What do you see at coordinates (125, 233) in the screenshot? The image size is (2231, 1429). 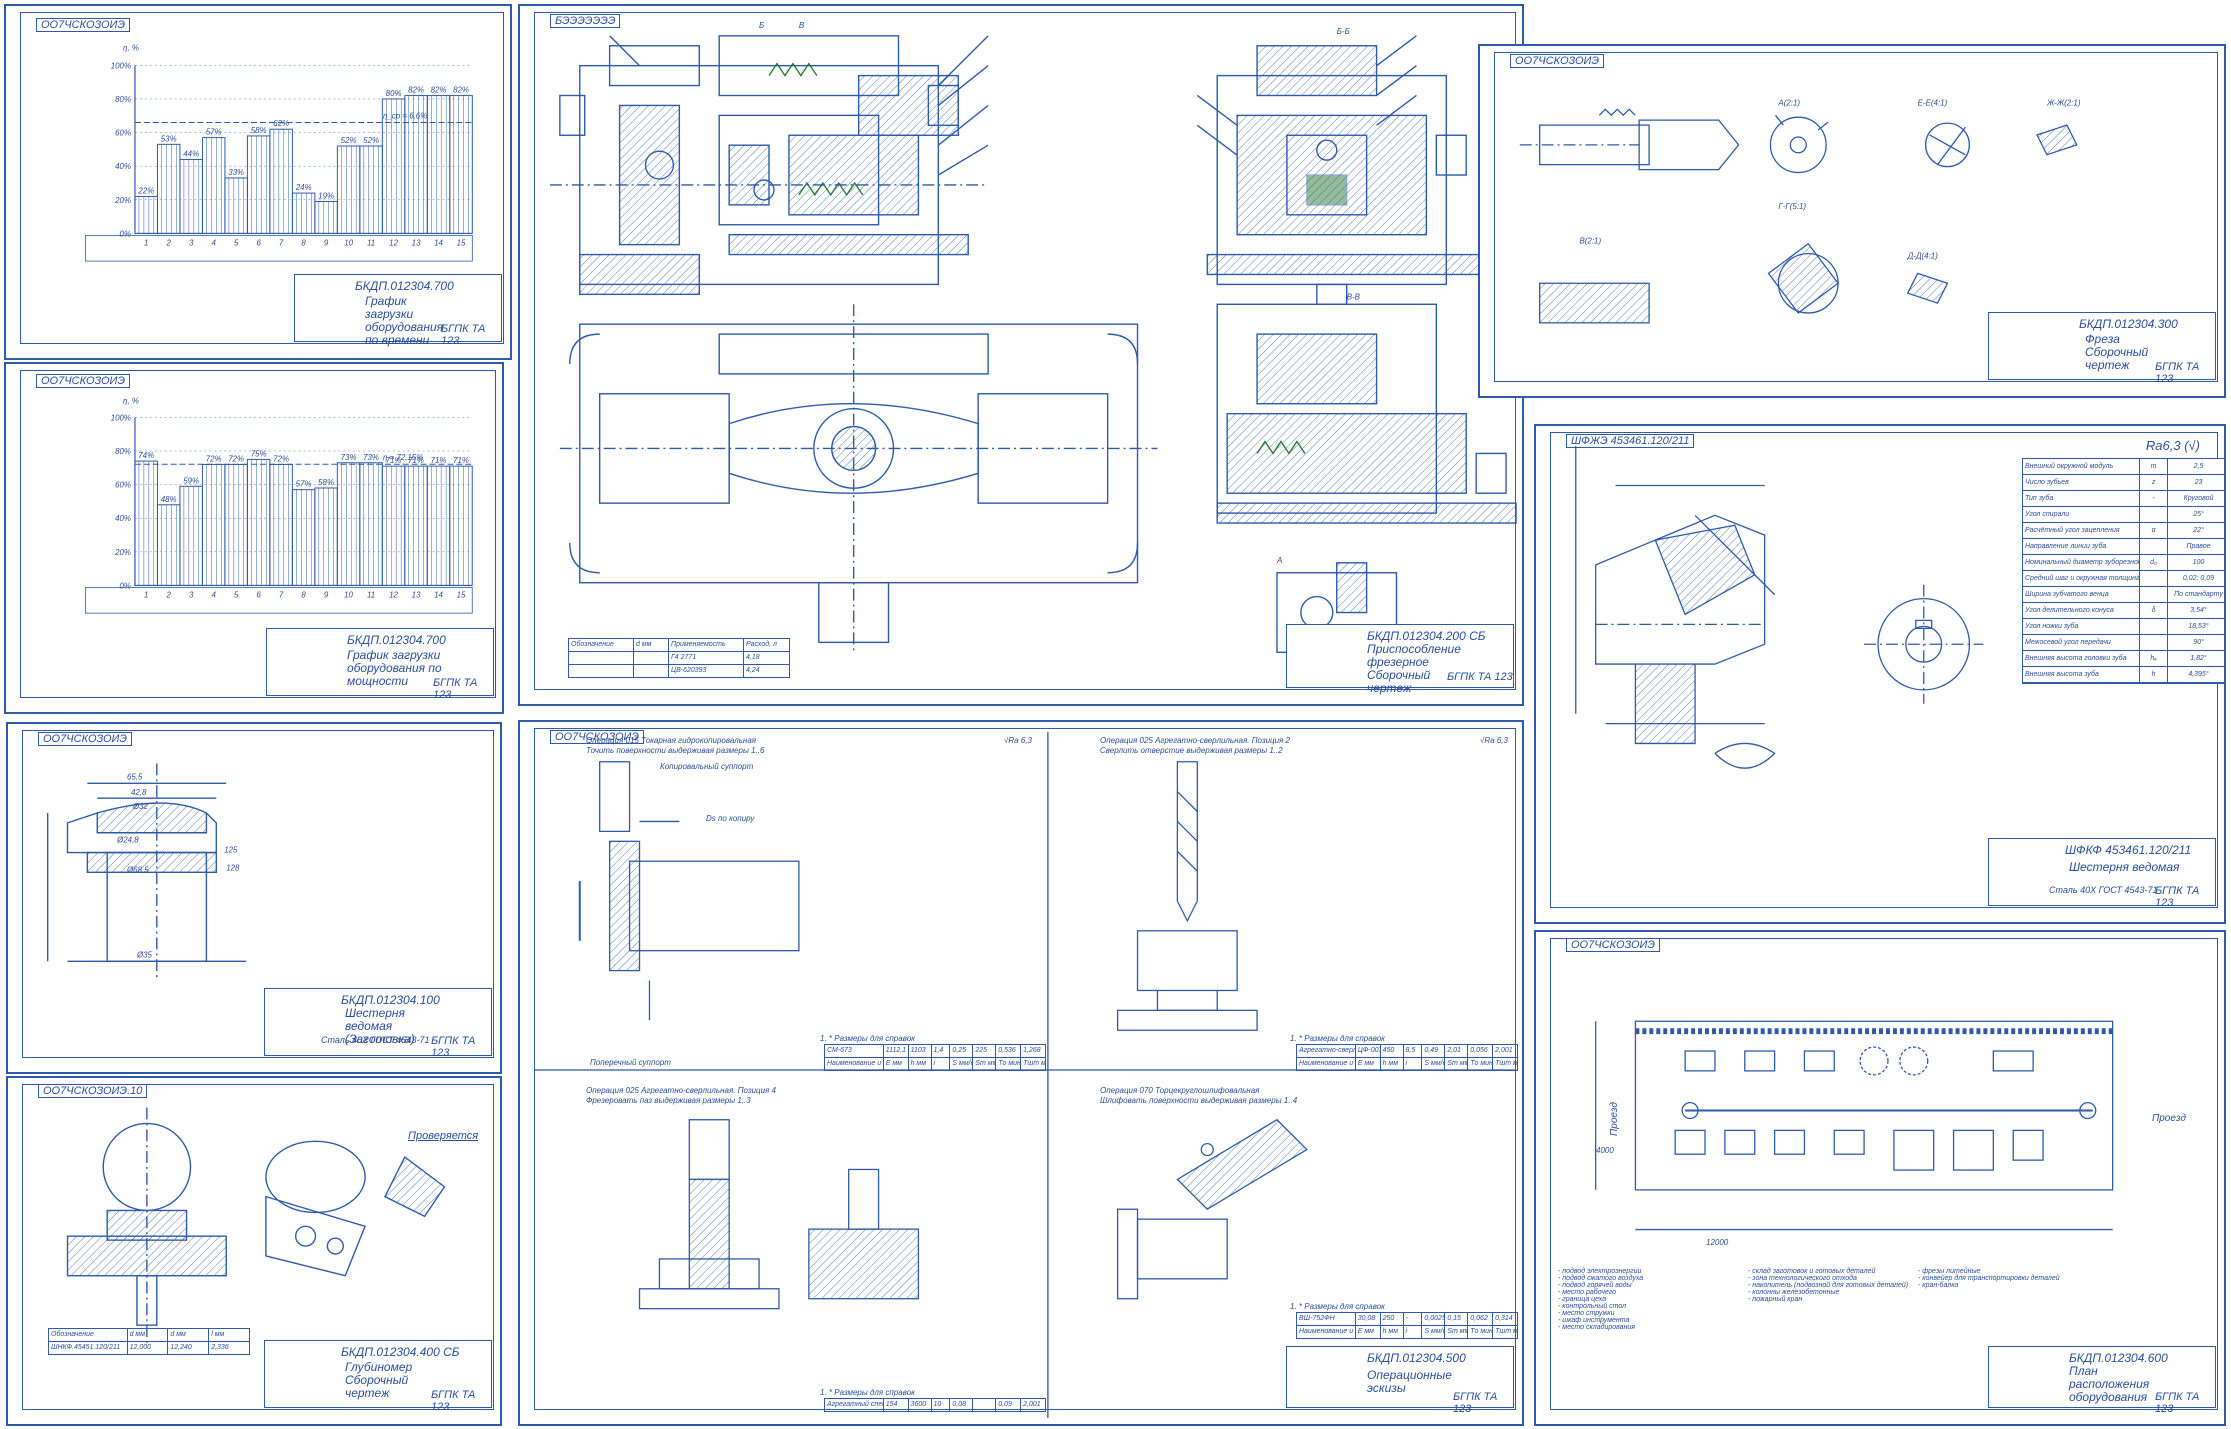 I see `y-tick-label: 0%` at bounding box center [125, 233].